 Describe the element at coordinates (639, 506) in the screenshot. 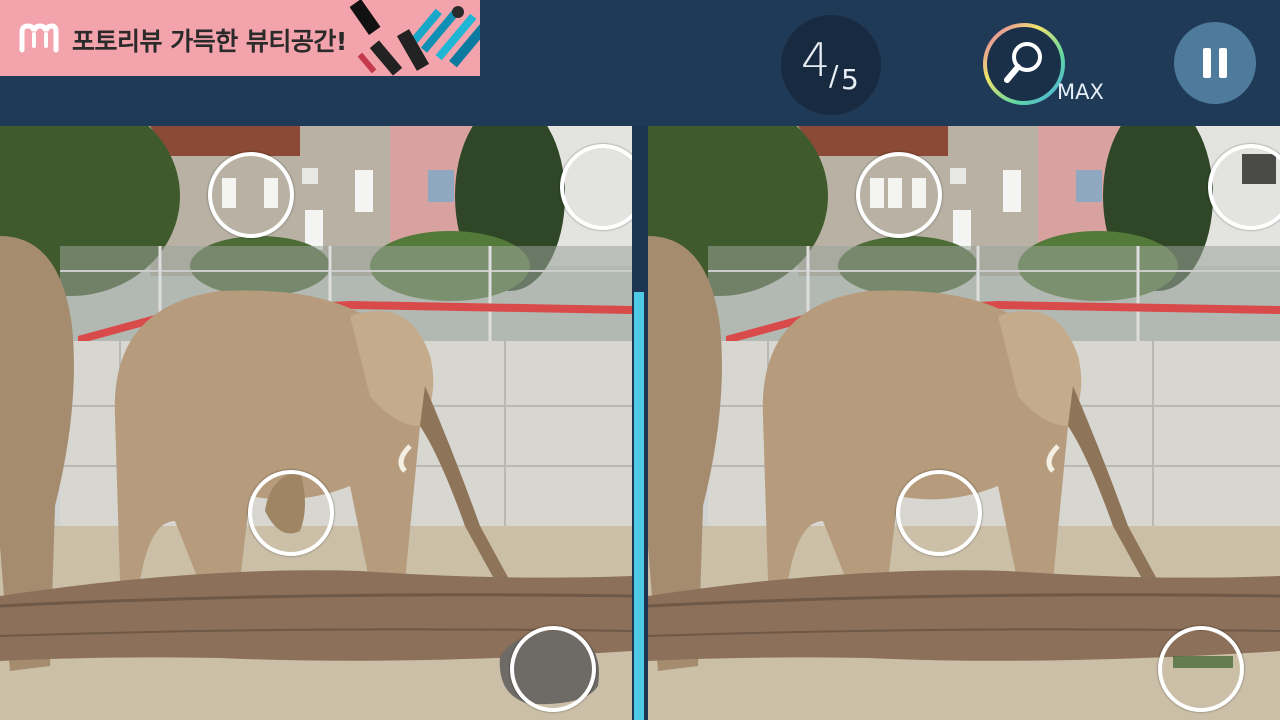

I see `progress-bar` at that location.